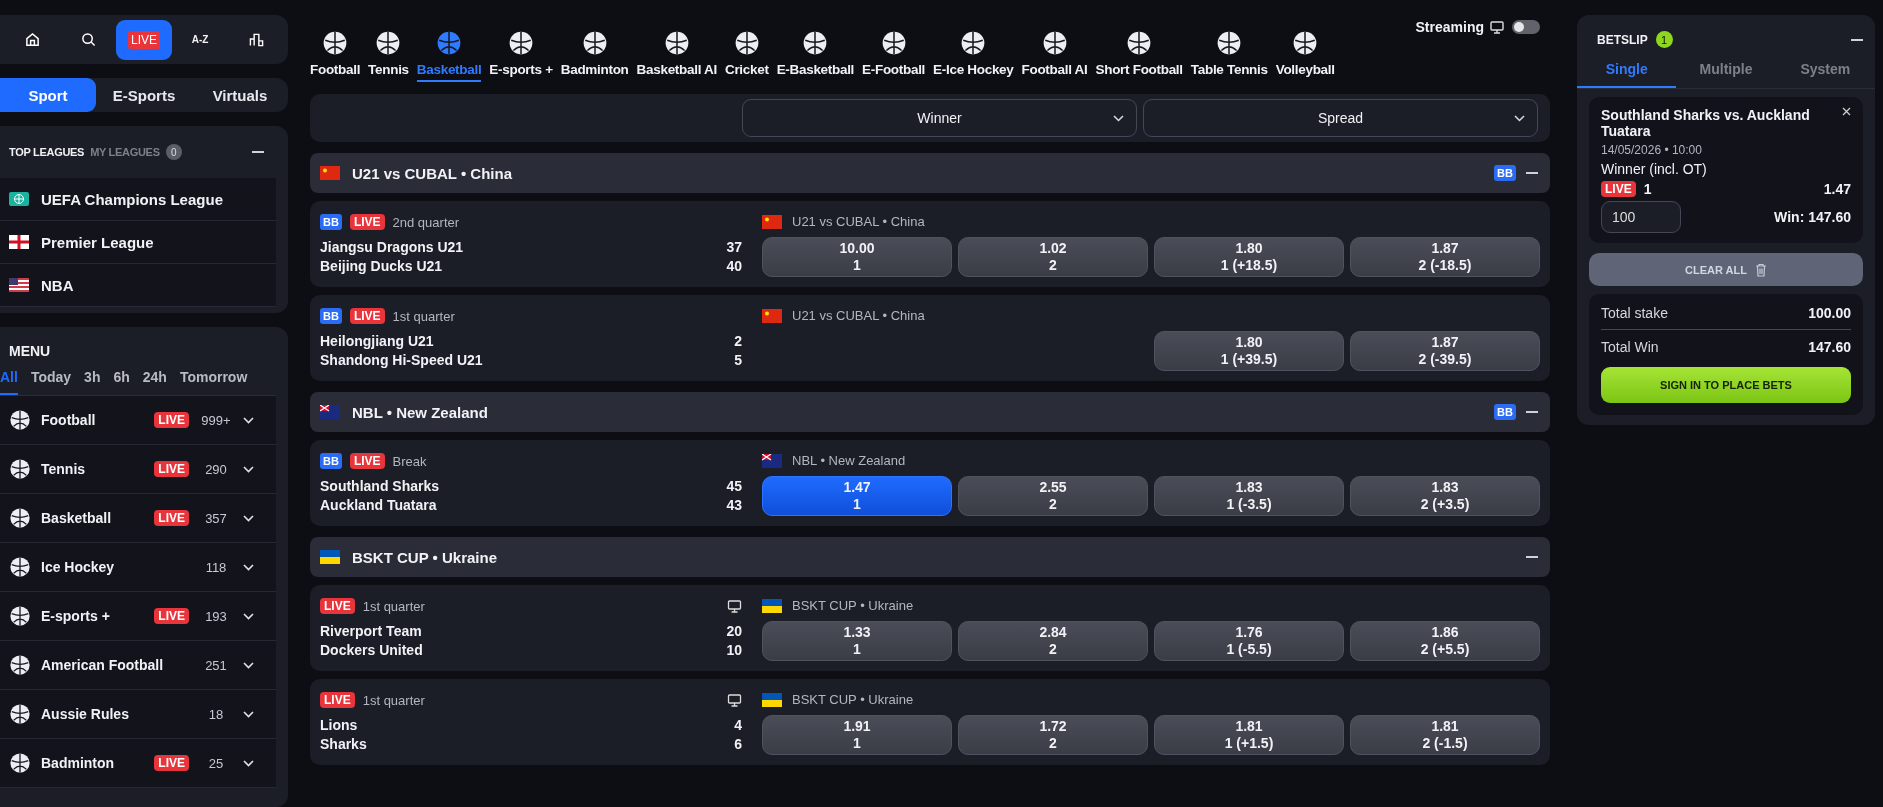 The image size is (1883, 807). Describe the element at coordinates (857, 495) in the screenshot. I see `odds-button: 1.47 1` at that location.